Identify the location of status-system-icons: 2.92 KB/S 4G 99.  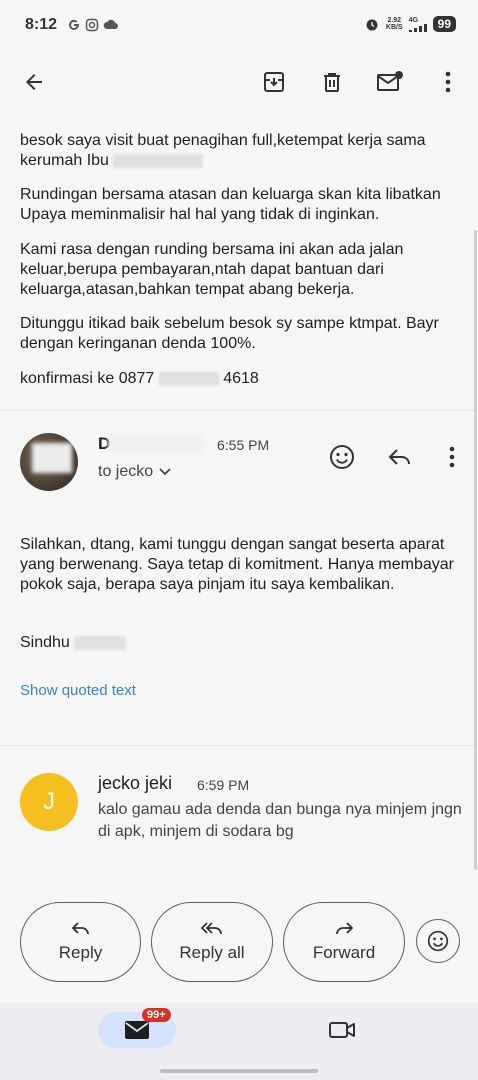
(410, 24).